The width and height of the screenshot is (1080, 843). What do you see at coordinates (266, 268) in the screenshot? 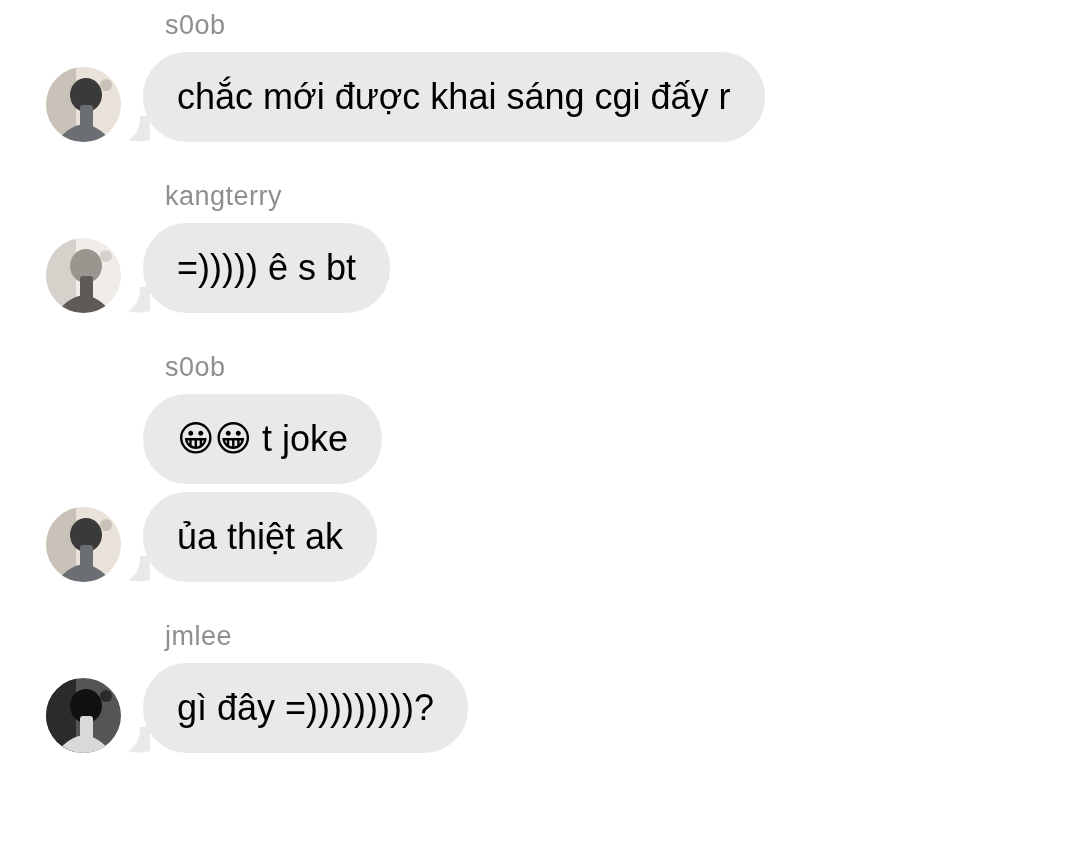
I see `message-bubble: =))))) ê s bt` at bounding box center [266, 268].